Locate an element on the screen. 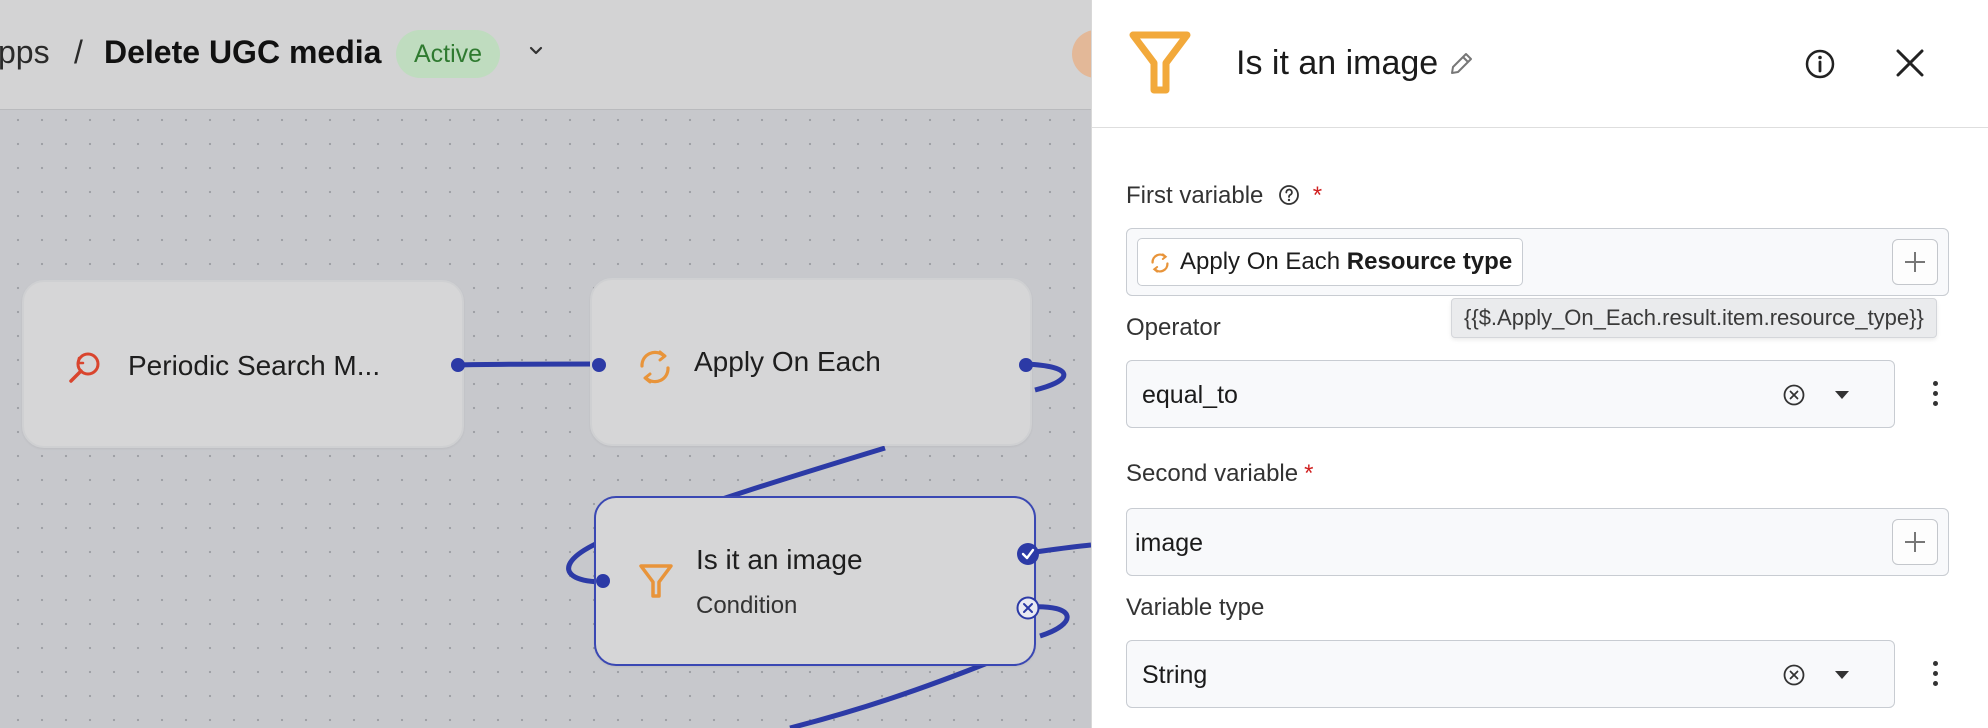 The image size is (1988, 728). close-icon is located at coordinates (1910, 63).